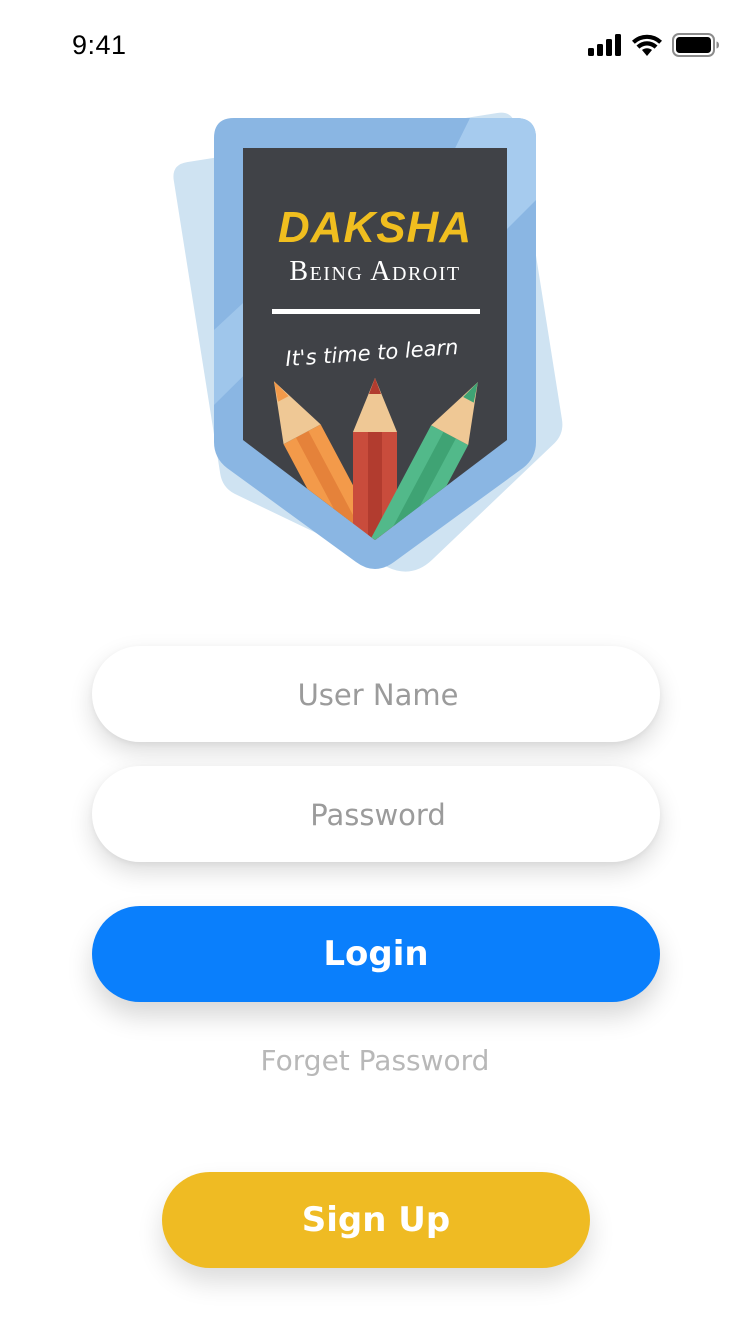 The height and width of the screenshot is (1334, 750). I want to click on password-input, so click(378, 815).